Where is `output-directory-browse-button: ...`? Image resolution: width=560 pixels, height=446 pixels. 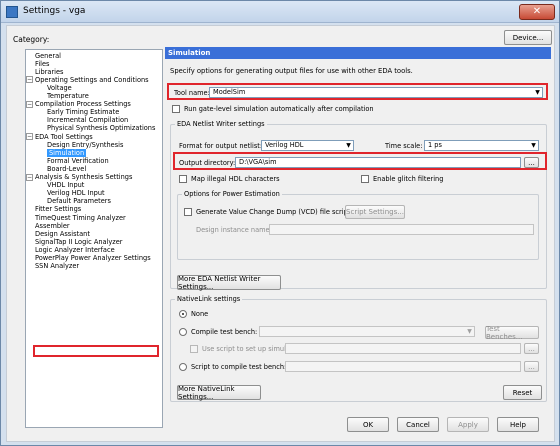
output-directory-browse-button: ... is located at coordinates (531, 162).